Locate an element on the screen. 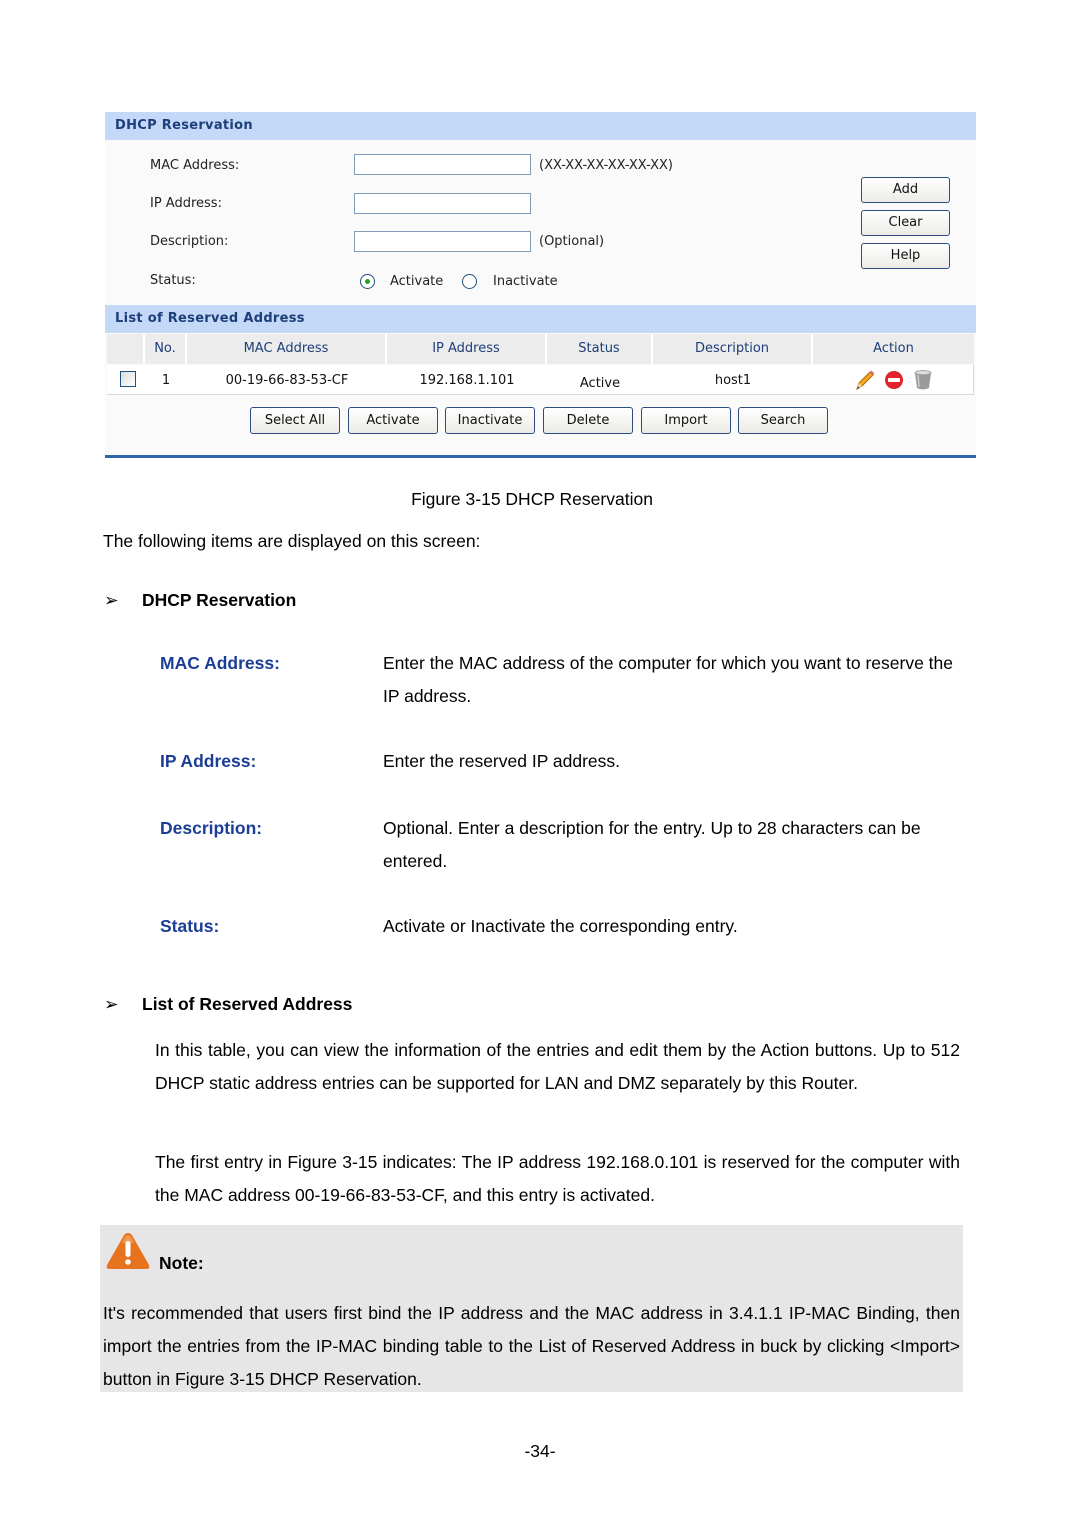 This screenshot has height=1527, width=1080. column-header-status: Status is located at coordinates (600, 349).